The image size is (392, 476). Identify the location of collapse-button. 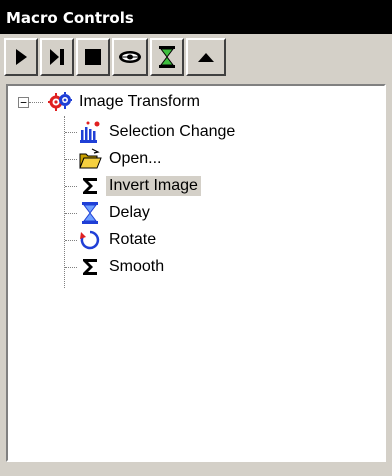
(206, 57).